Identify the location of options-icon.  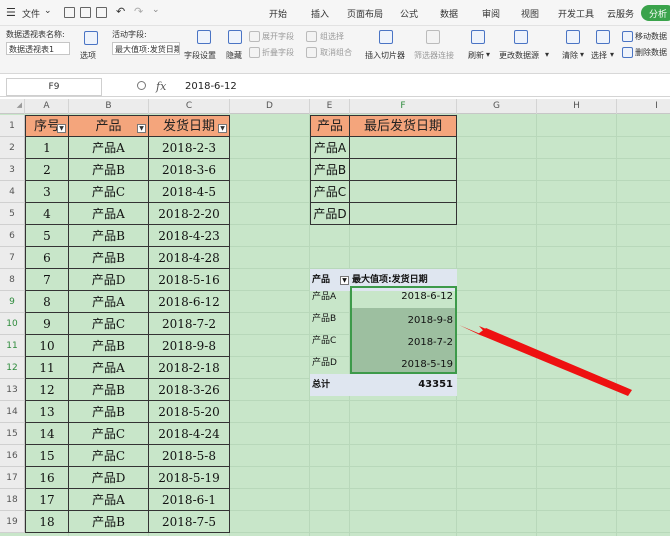
(91, 38).